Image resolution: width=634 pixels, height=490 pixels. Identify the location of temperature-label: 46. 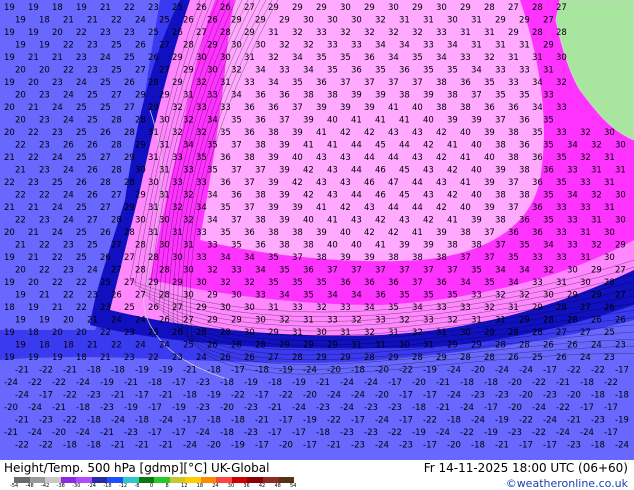
(380, 171).